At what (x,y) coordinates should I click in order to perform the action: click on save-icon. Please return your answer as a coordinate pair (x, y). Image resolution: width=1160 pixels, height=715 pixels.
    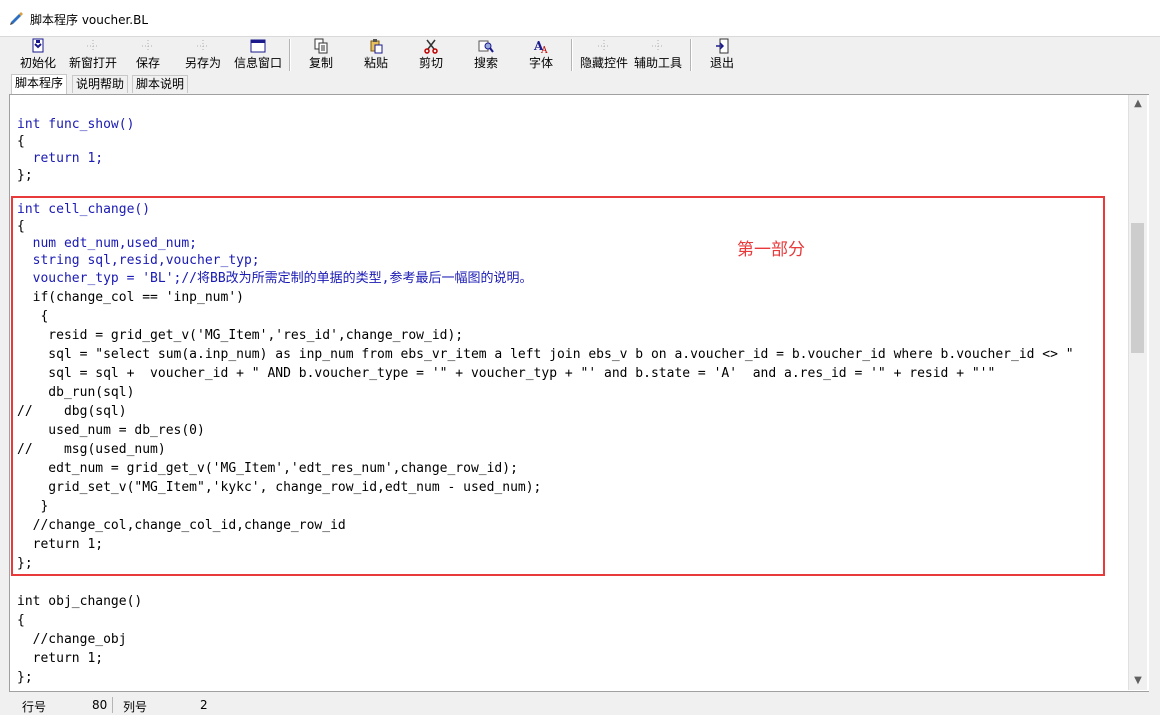
    Looking at the image, I should click on (148, 46).